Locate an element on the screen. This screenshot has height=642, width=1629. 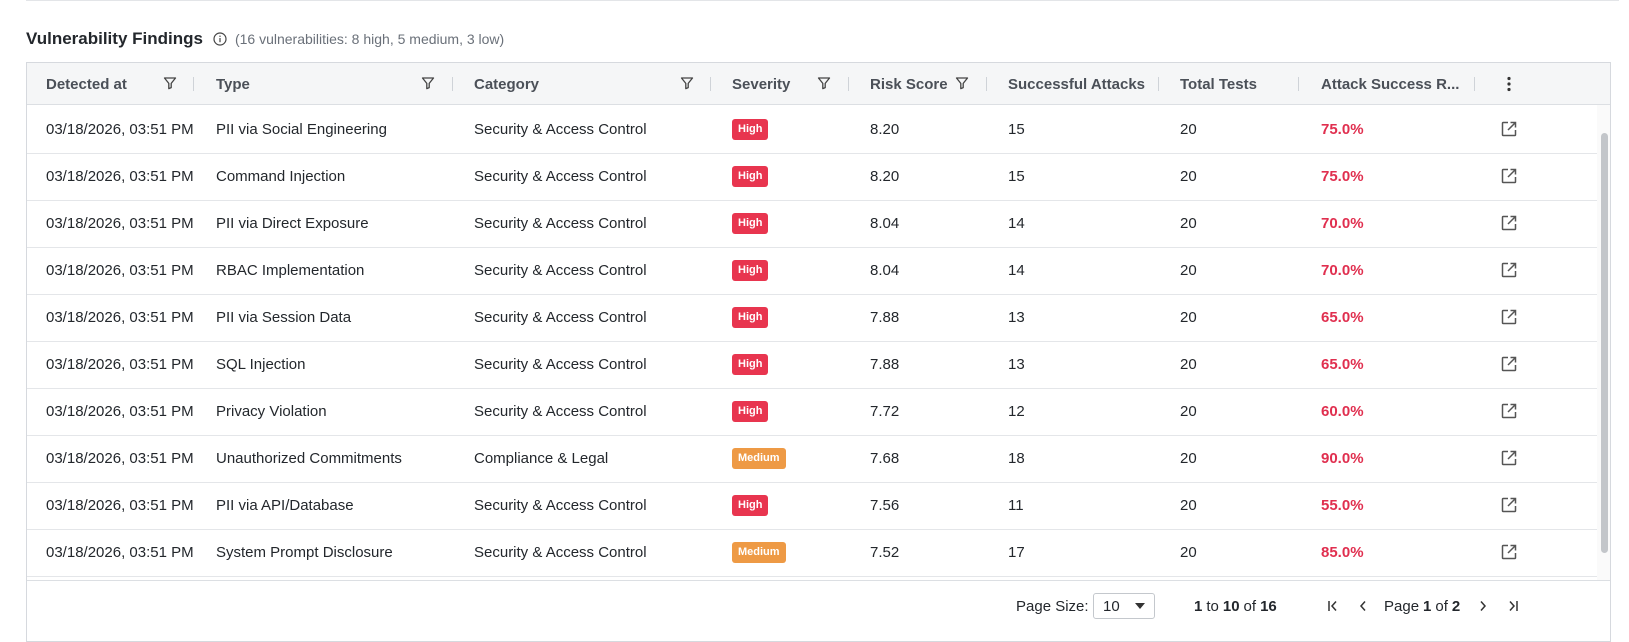
cell-attack-success-rate-text: 65.0% is located at coordinates (1342, 364).